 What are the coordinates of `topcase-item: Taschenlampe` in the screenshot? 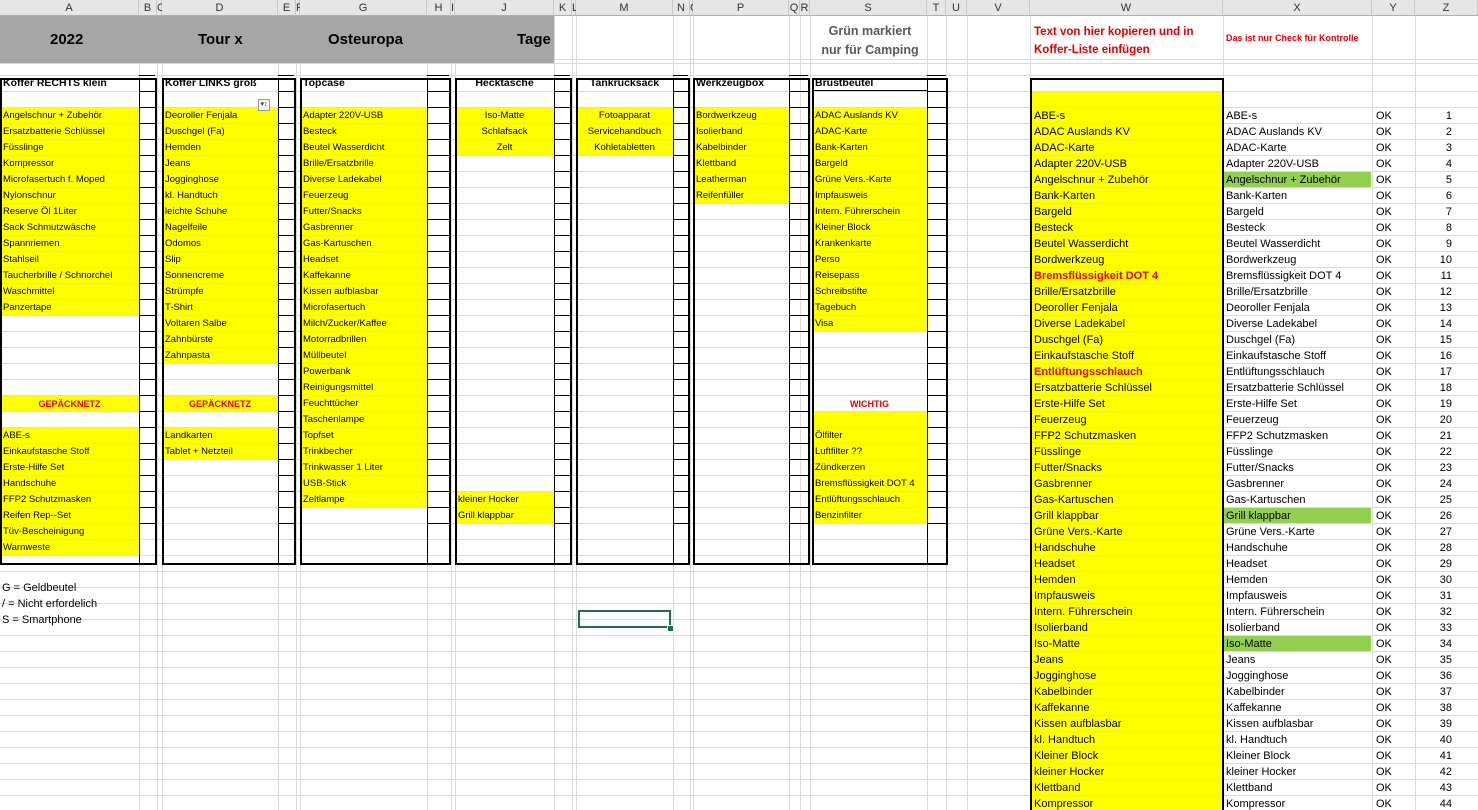 It's located at (363, 420).